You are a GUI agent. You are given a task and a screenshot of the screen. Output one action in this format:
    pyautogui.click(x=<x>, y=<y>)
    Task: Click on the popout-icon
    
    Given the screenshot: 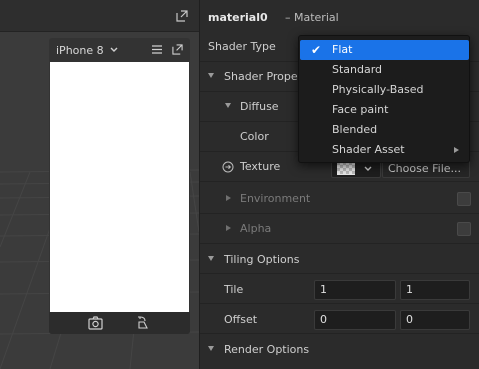 What is the action you would take?
    pyautogui.click(x=177, y=49)
    